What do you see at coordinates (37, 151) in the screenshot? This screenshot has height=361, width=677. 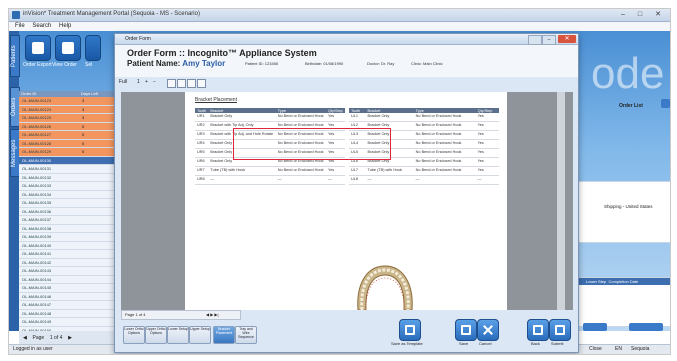 I see `order-id: OL-MAIN-00129` at bounding box center [37, 151].